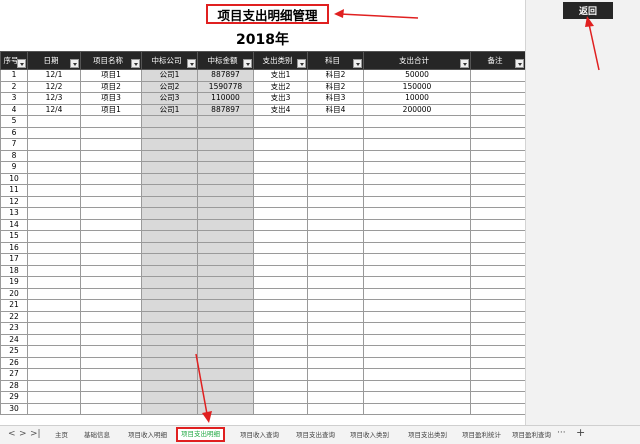 Image resolution: width=640 pixels, height=444 pixels. Describe the element at coordinates (225, 86) in the screenshot. I see `table-cell: 1590778` at that location.